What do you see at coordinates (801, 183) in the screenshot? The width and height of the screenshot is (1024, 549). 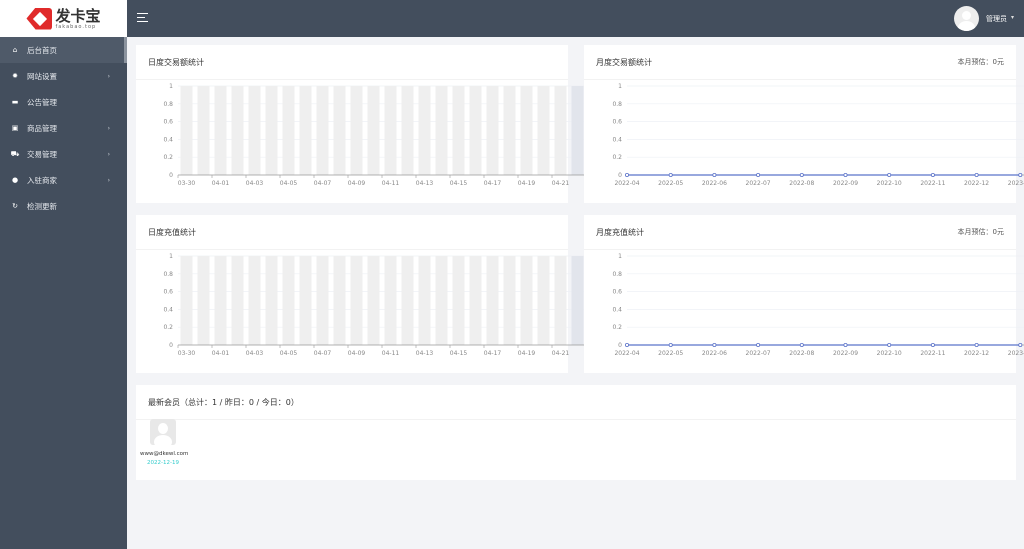 I see `x-tick-label: 2022-08` at bounding box center [801, 183].